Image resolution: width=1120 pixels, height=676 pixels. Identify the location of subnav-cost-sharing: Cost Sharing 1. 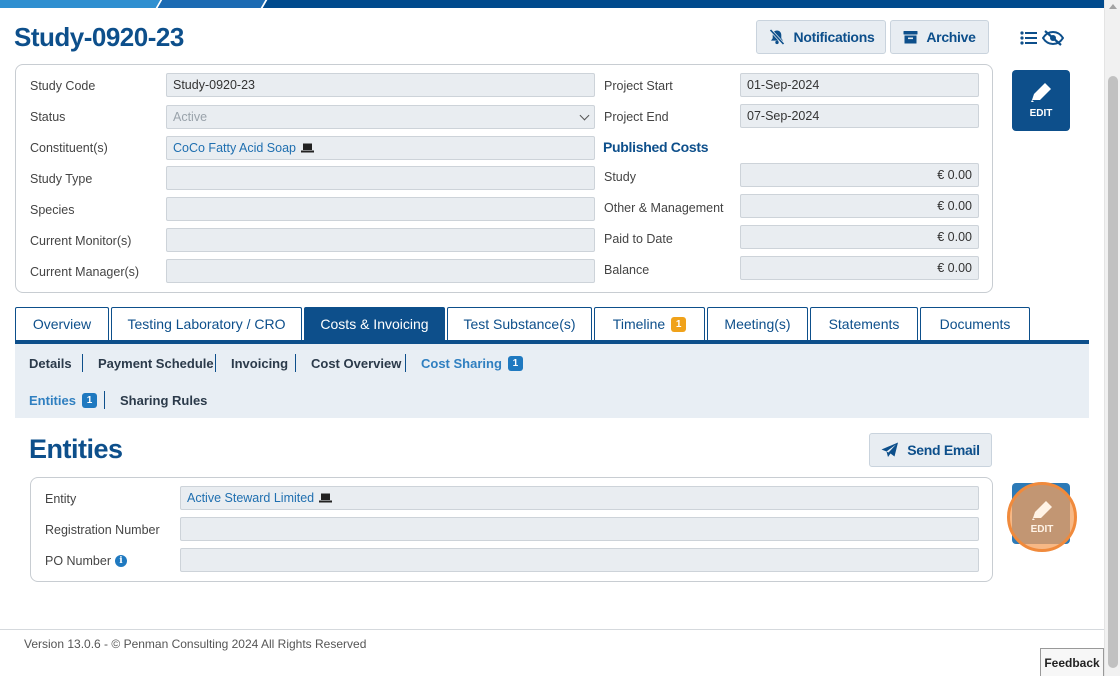
(472, 363).